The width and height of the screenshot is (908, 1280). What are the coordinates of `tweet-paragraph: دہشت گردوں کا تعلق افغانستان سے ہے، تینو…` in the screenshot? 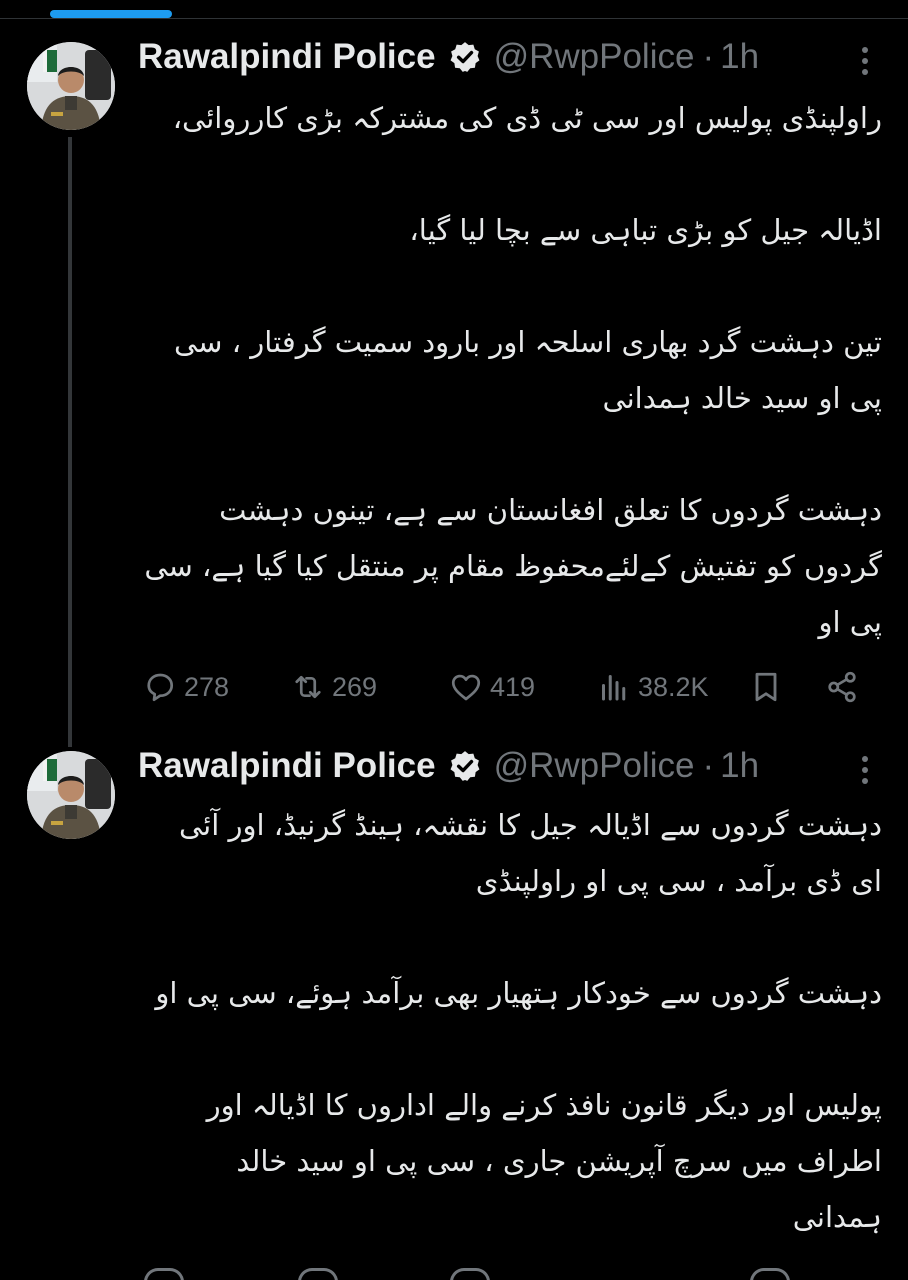 It's located at (513, 566).